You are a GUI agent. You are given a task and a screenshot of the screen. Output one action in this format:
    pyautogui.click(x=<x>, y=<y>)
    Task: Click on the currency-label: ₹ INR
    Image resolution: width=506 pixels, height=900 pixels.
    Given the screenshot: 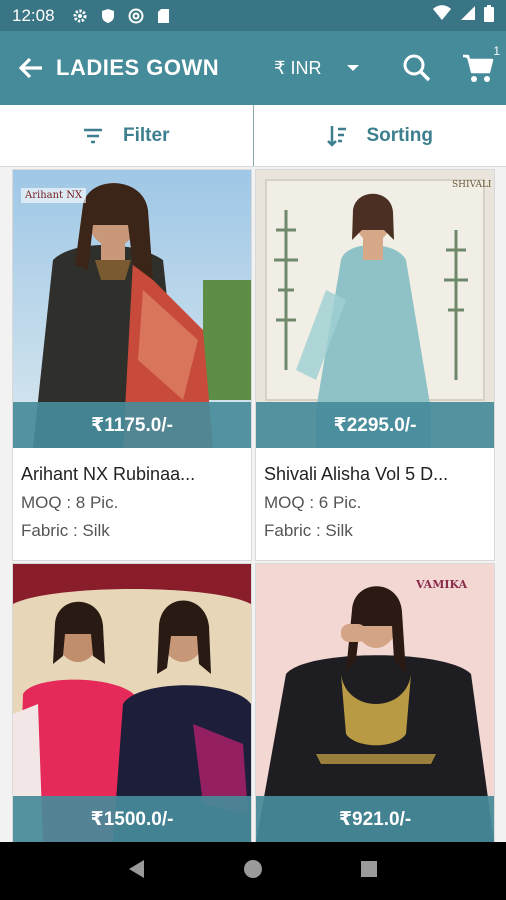 What is the action you would take?
    pyautogui.click(x=298, y=67)
    